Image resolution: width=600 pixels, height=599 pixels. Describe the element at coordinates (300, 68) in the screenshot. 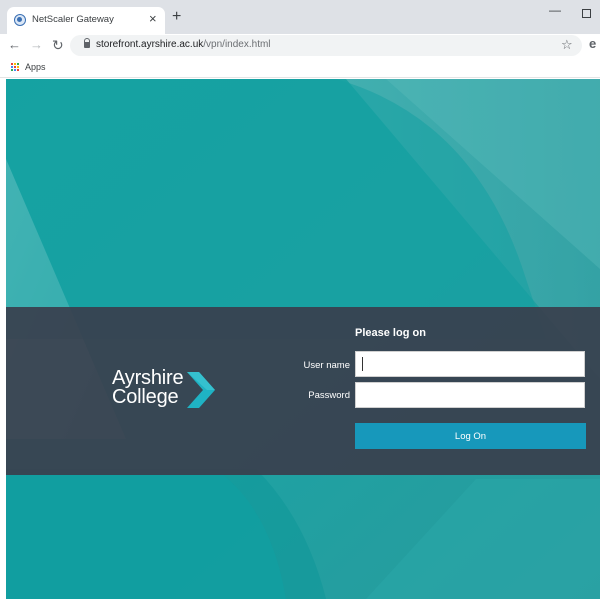

I see `bookmarks-bar: Apps` at that location.